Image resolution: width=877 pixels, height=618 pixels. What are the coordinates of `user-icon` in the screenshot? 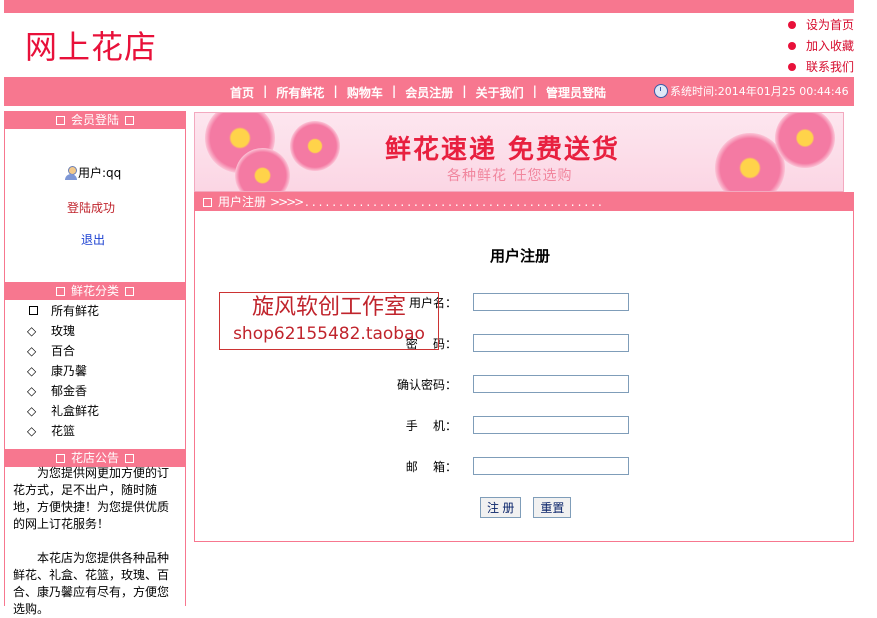 It's located at (71, 172).